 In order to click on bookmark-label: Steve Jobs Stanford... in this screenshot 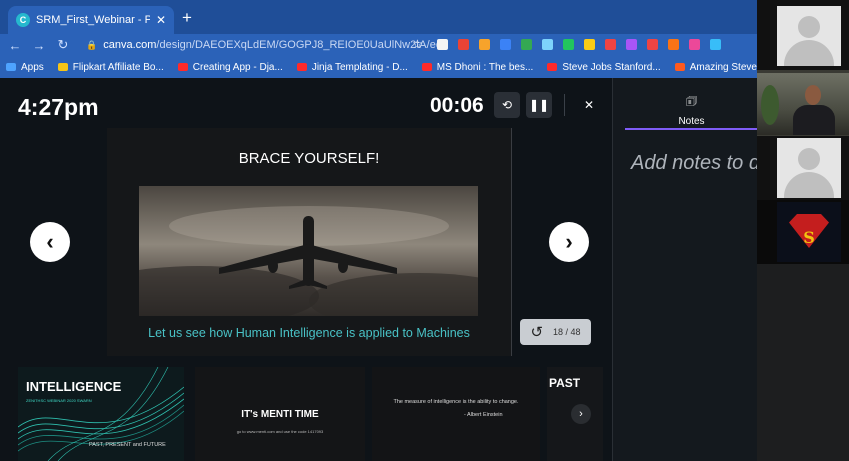, I will do `click(611, 67)`.